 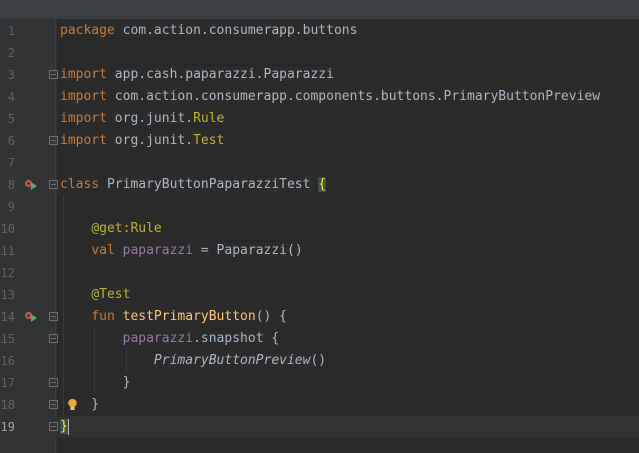 I want to click on line-number: 14, so click(x=7, y=317).